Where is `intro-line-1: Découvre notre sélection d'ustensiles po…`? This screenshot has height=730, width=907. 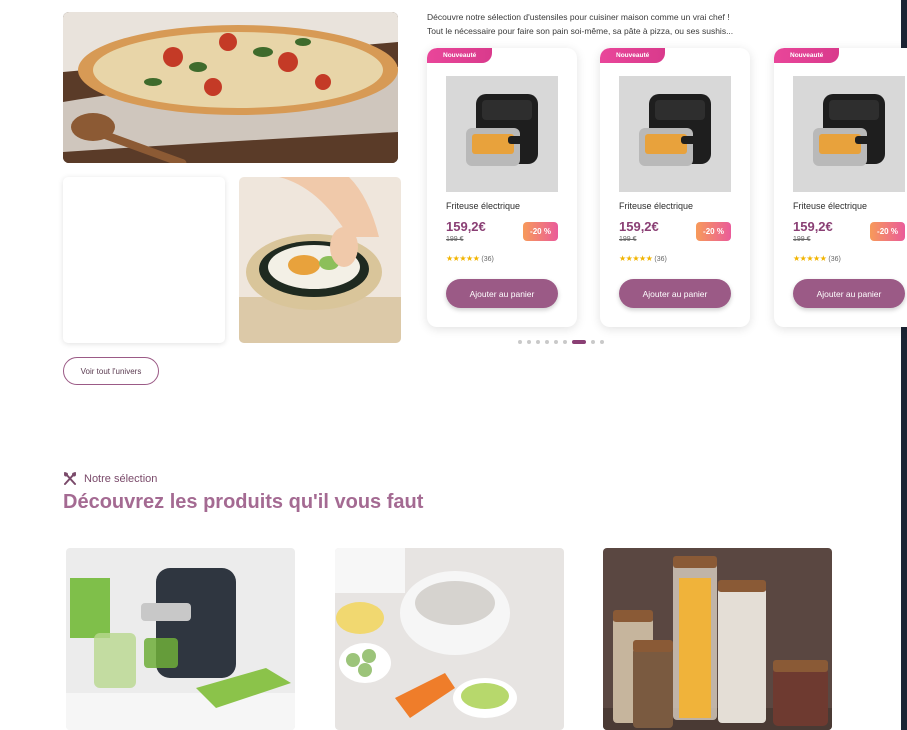 intro-line-1: Découvre notre sélection d'ustensiles po… is located at coordinates (578, 17).